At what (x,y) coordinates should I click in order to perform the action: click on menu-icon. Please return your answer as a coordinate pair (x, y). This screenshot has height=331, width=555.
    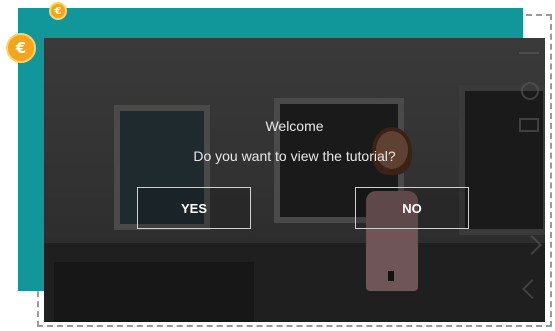
    Looking at the image, I should click on (529, 53).